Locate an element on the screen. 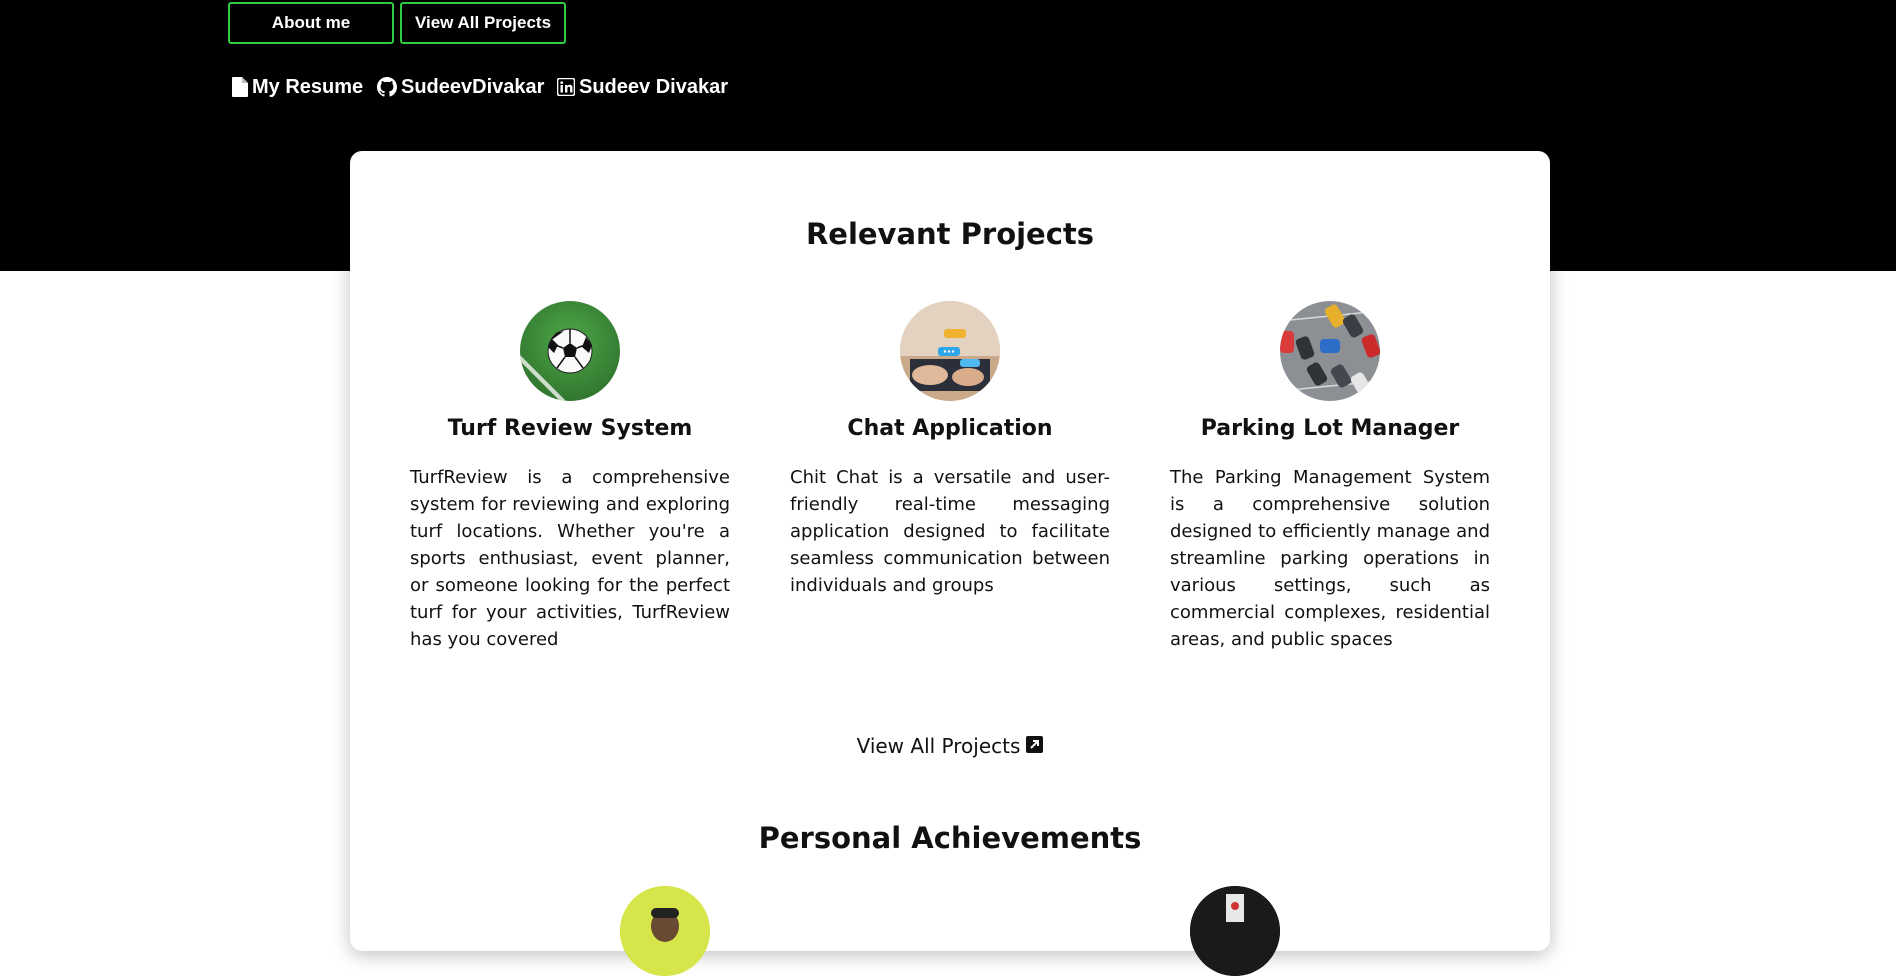  linkedin-icon is located at coordinates (566, 87).